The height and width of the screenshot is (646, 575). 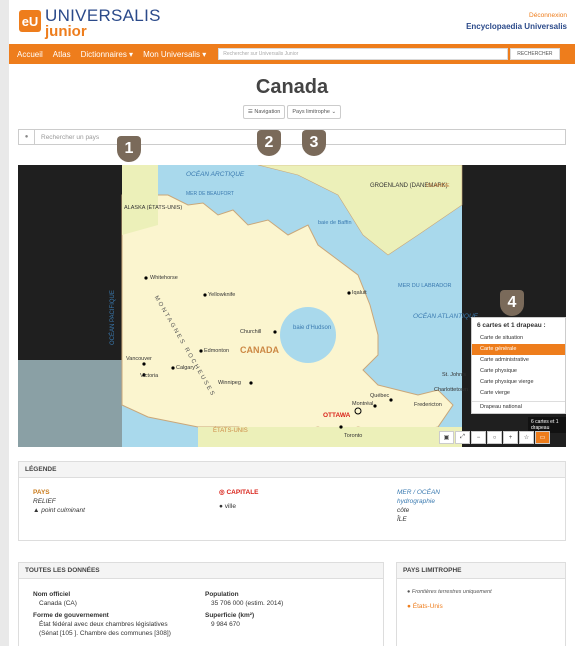 I want to click on city-label: Winnipeg, so click(x=229, y=383).